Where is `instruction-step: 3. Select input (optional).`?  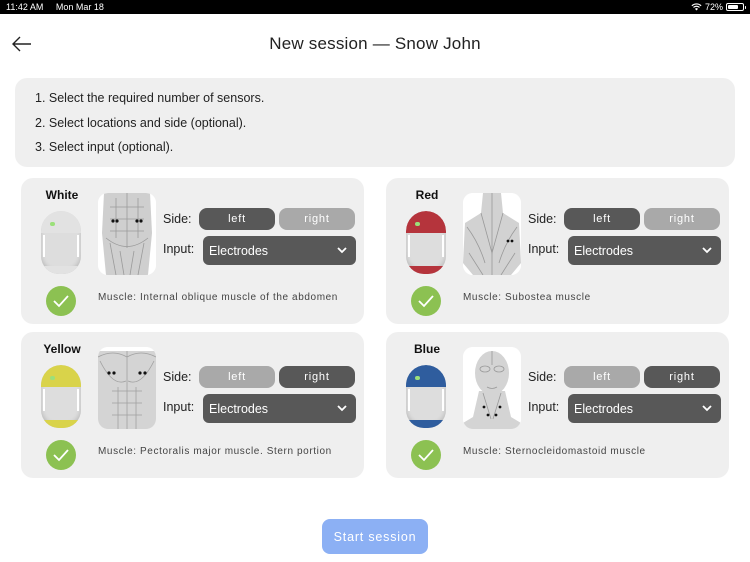 instruction-step: 3. Select input (optional). is located at coordinates (104, 147).